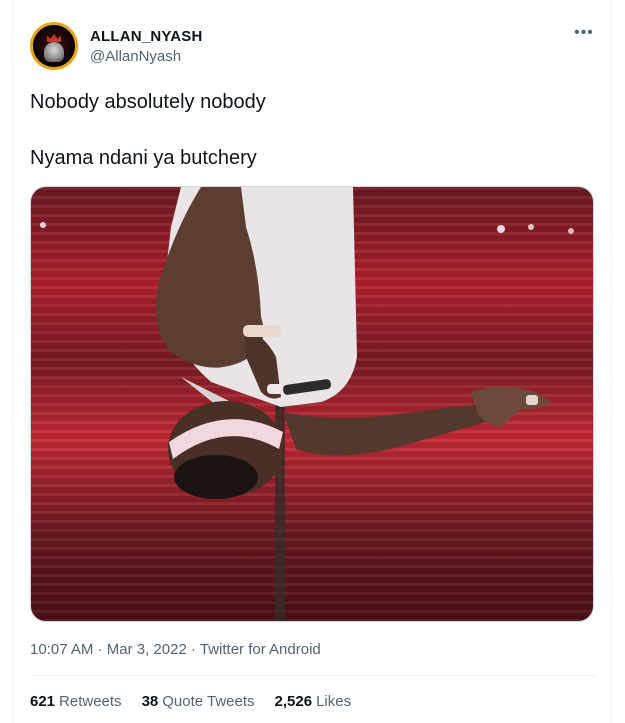 This screenshot has height=723, width=625. What do you see at coordinates (315, 48) in the screenshot?
I see `tweet-header: ALLAN_NYASH @AllanNyash •••` at bounding box center [315, 48].